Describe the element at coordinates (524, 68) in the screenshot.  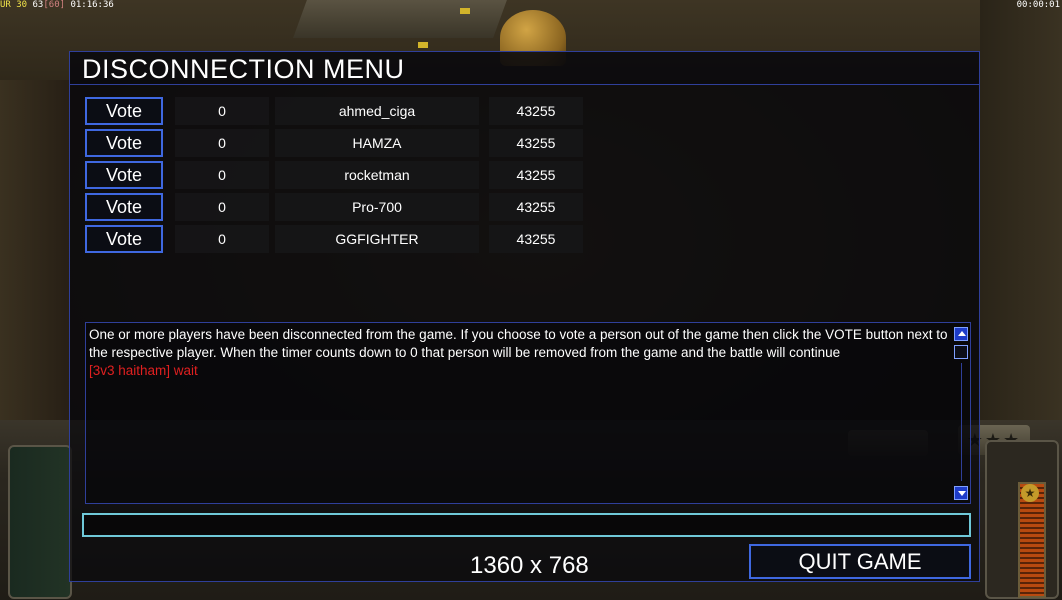
I see `dialog-title-bar: DISCONNECTION MENU` at that location.